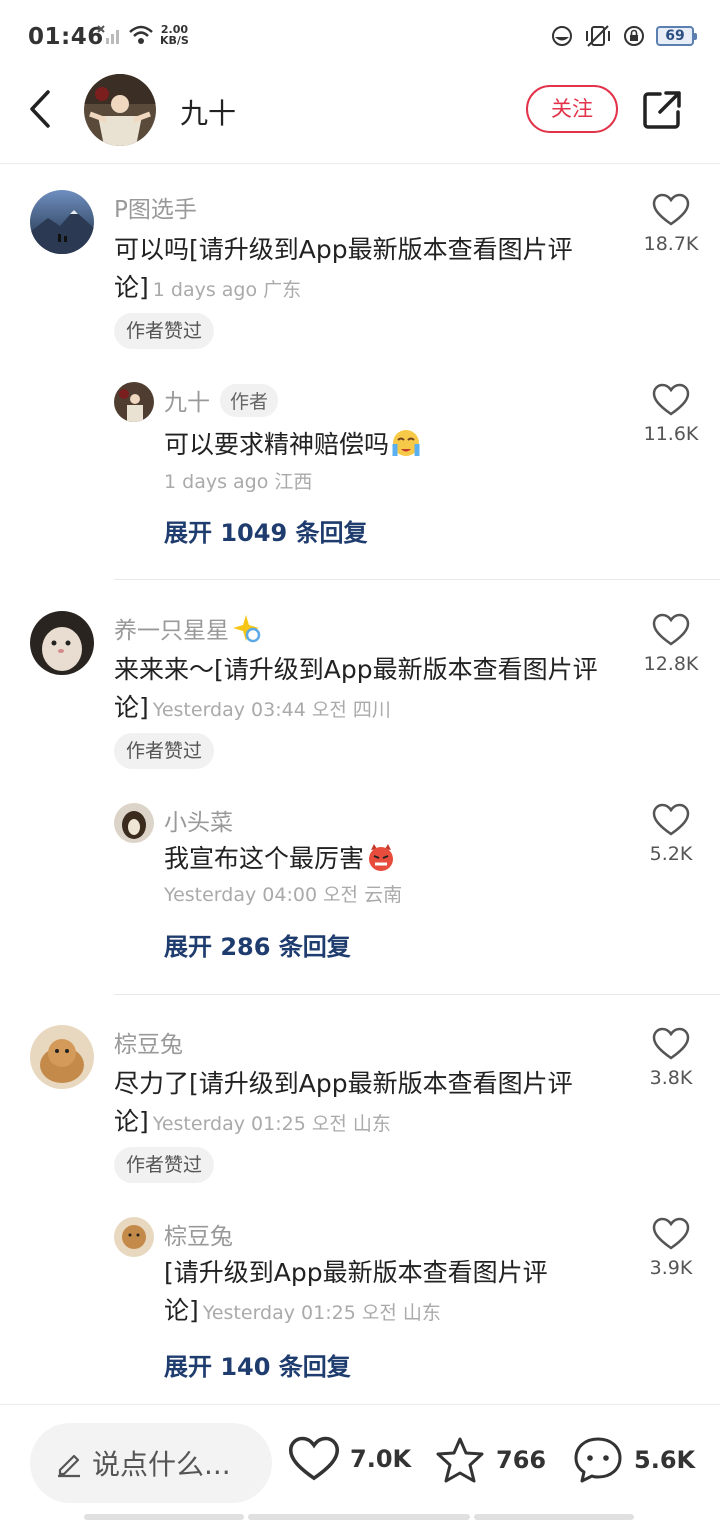 The width and height of the screenshot is (720, 1520). What do you see at coordinates (249, 400) in the screenshot?
I see `author-badge: 作者` at bounding box center [249, 400].